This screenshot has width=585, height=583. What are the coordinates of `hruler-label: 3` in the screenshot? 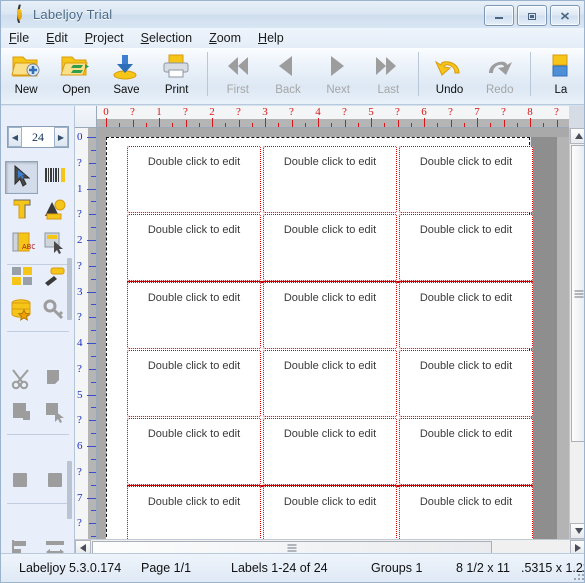 It's located at (265, 112).